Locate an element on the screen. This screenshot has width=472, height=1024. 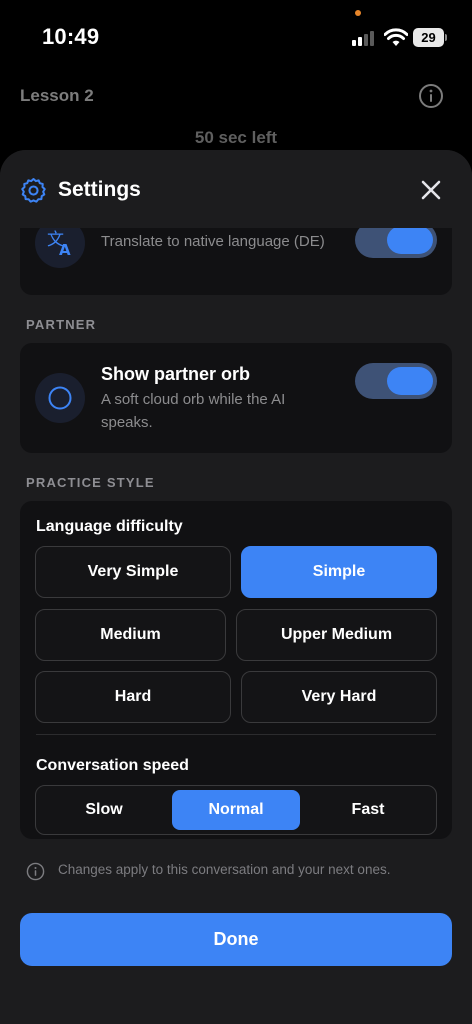
speed-option-slow: Slow is located at coordinates (104, 810).